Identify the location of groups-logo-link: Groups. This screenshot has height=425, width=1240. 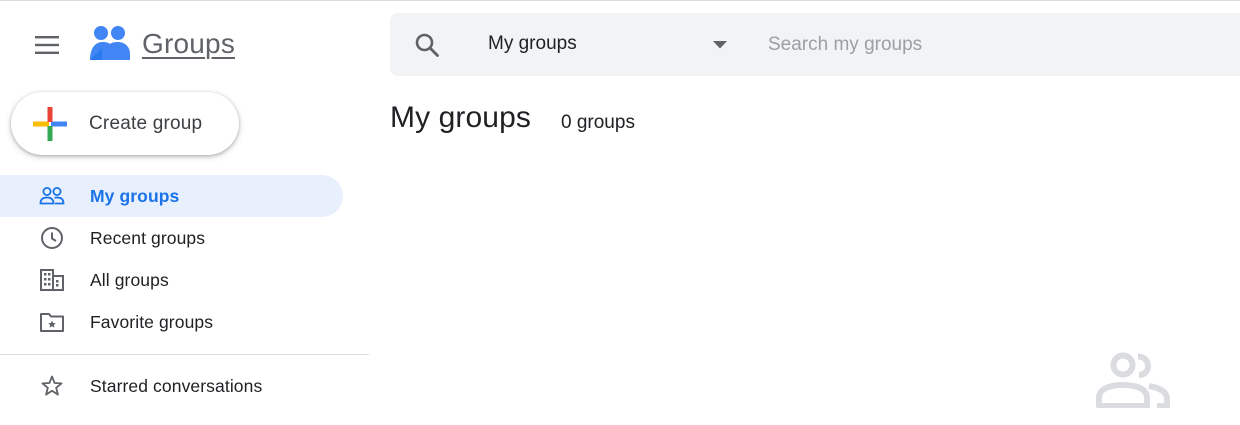
(161, 44).